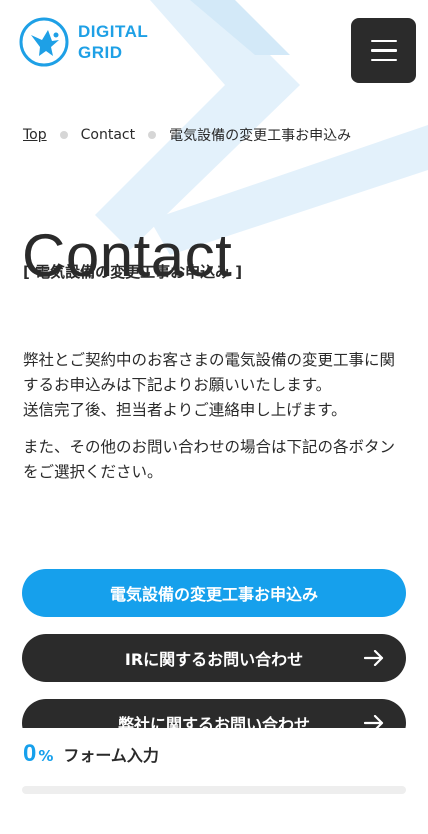  I want to click on bird-logo-icon, so click(44, 42).